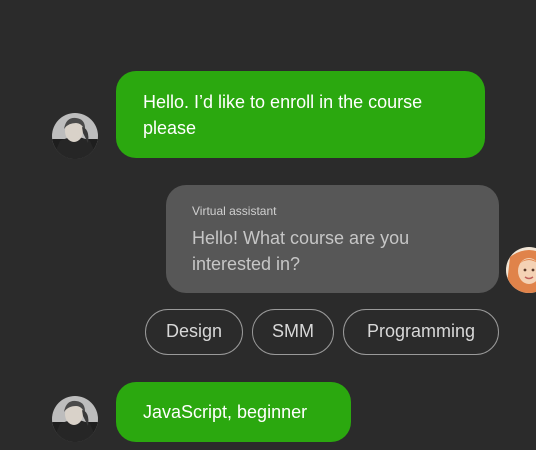 The height and width of the screenshot is (450, 536). I want to click on assistant-avatar, so click(521, 270).